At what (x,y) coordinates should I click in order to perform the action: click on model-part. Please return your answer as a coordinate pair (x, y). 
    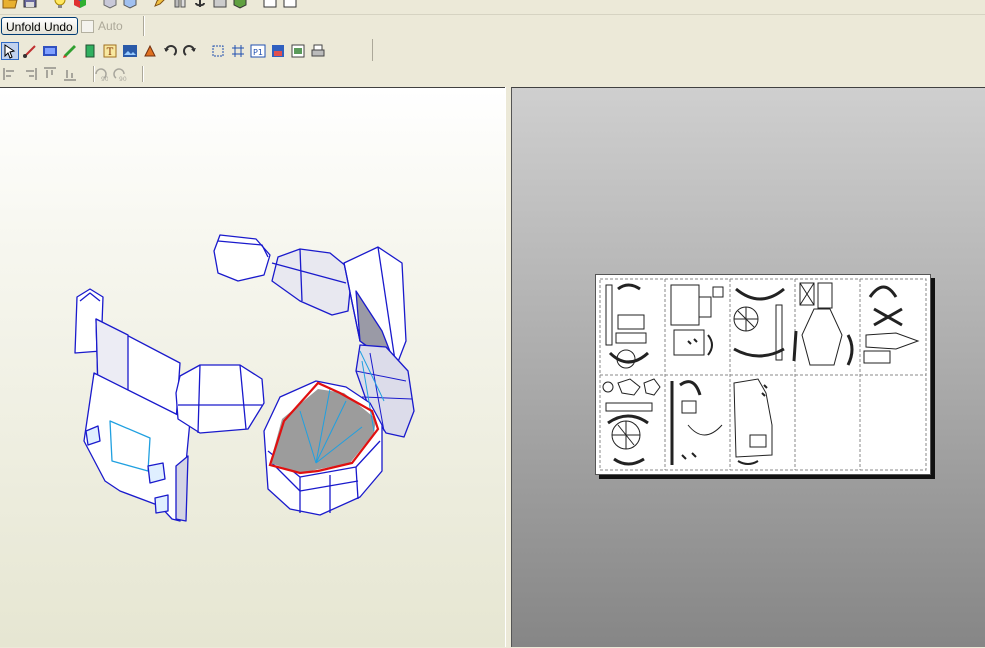
    Looking at the image, I should click on (220, 399).